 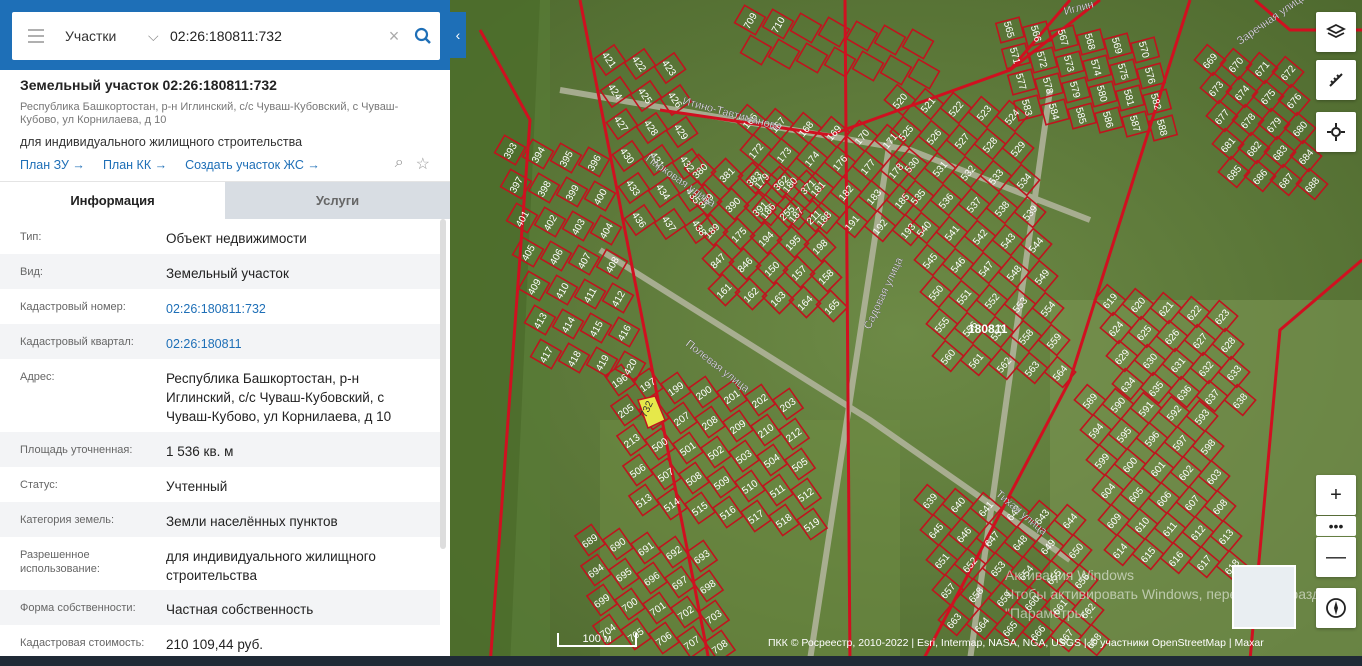 I want to click on compass-button, so click(x=1336, y=608).